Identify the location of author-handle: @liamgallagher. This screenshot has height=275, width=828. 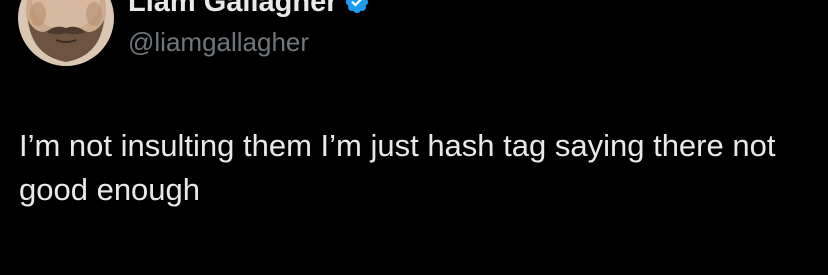
(218, 42).